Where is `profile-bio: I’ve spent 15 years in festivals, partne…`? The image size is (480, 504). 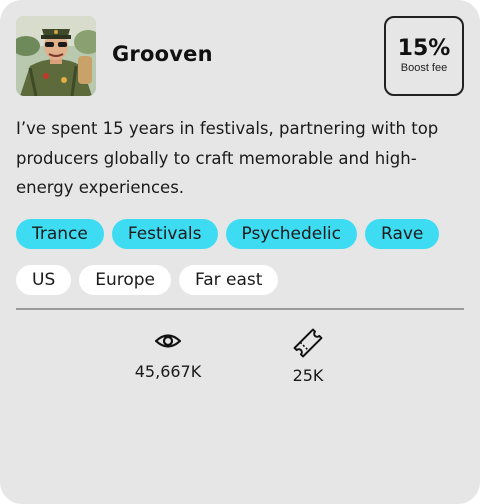
profile-bio: I’ve spent 15 years in festivals, partne… is located at coordinates (227, 158).